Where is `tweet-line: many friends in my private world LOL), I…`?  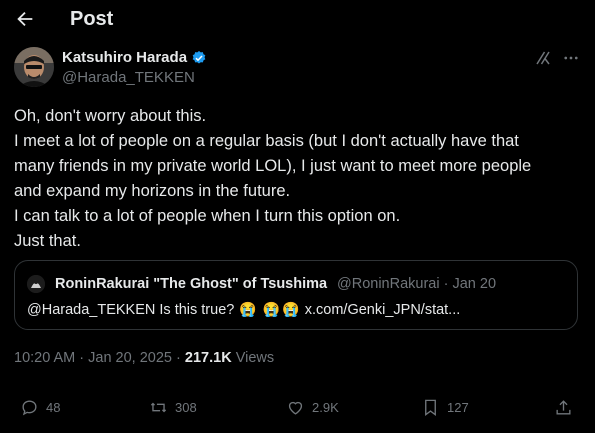
tweet-line: many friends in my private world LOL), I… is located at coordinates (273, 166).